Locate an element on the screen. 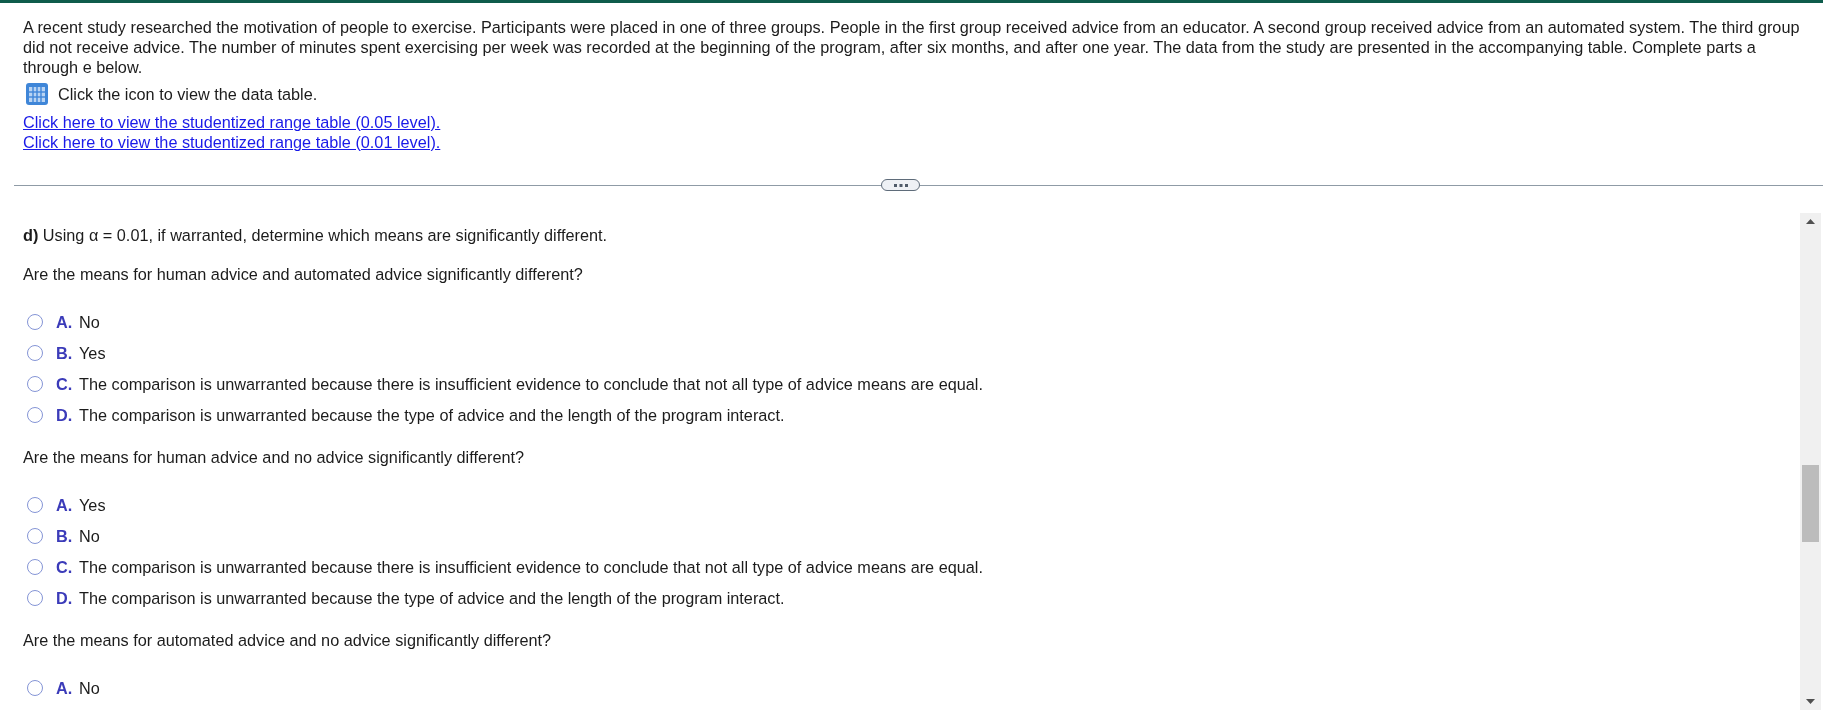 This screenshot has width=1823, height=722. scrollbar-thumb is located at coordinates (1810, 503).